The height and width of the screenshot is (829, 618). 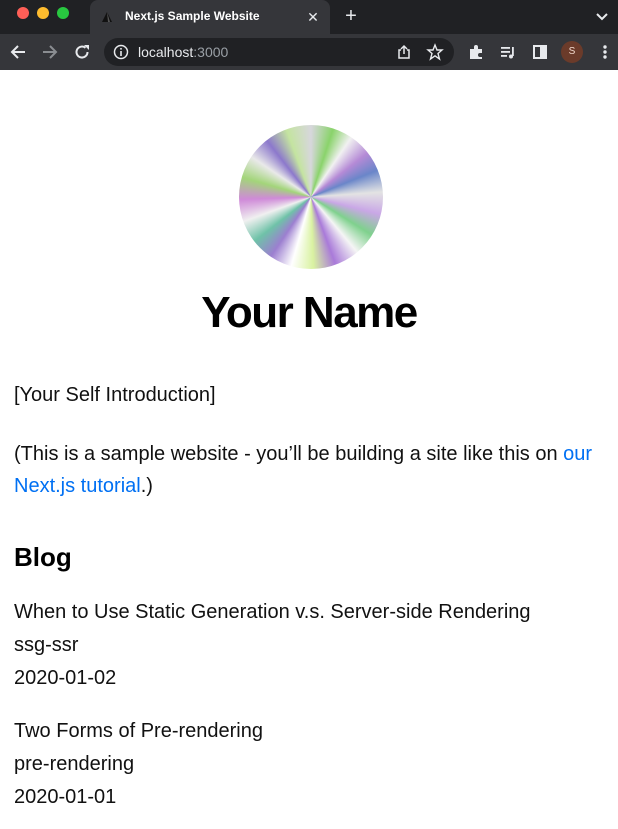 What do you see at coordinates (146, 486) in the screenshot?
I see `sample-note-suffix: .)` at bounding box center [146, 486].